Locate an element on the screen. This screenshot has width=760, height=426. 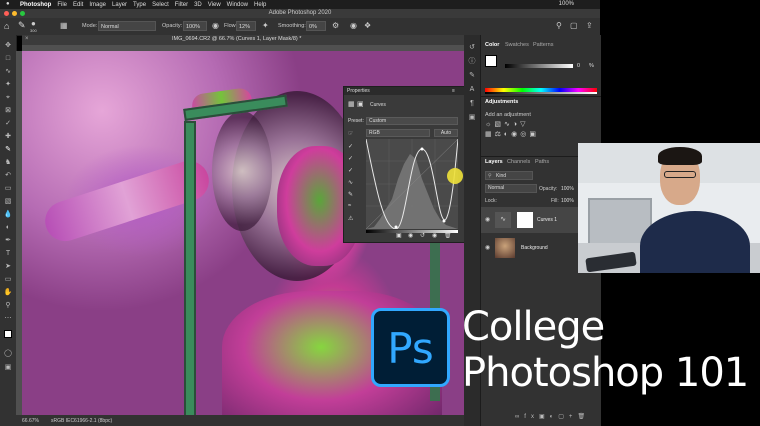
view-previous-icon: ◉ is located at coordinates (410, 235).